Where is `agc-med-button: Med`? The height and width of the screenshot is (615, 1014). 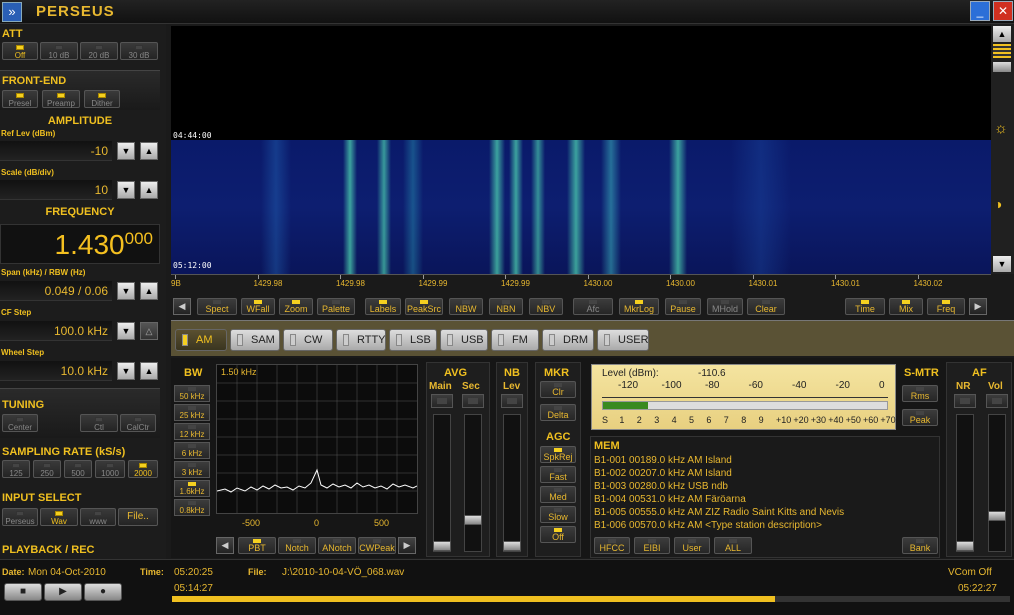
agc-med-button: Med is located at coordinates (558, 494).